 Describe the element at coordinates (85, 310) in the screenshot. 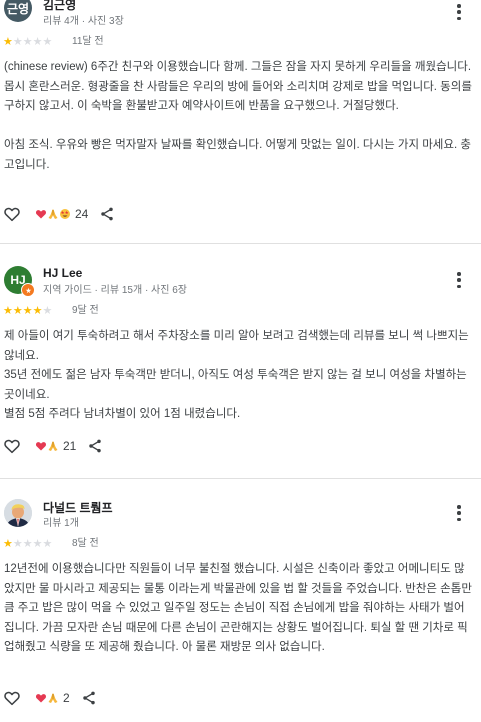

I see `review-time: 9달 전` at that location.